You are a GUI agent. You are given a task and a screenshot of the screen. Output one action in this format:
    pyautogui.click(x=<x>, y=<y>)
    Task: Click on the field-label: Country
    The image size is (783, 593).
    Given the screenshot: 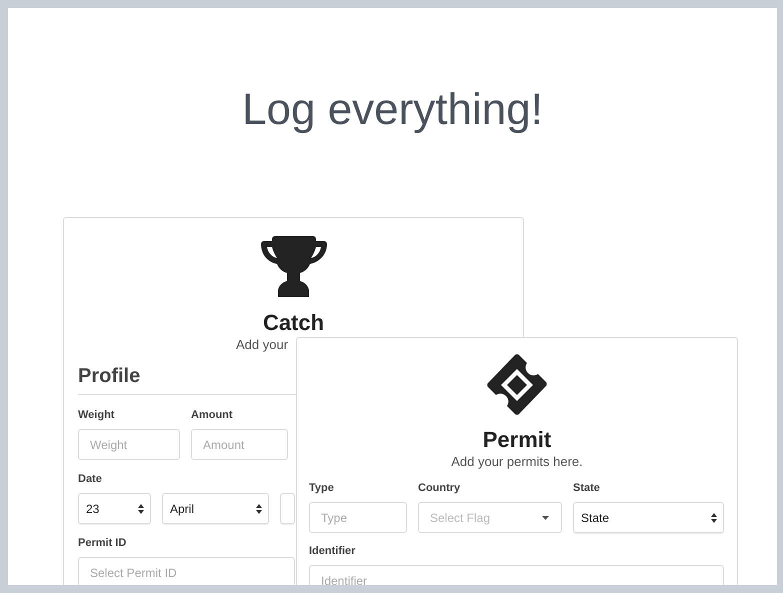 What is the action you would take?
    pyautogui.click(x=440, y=487)
    